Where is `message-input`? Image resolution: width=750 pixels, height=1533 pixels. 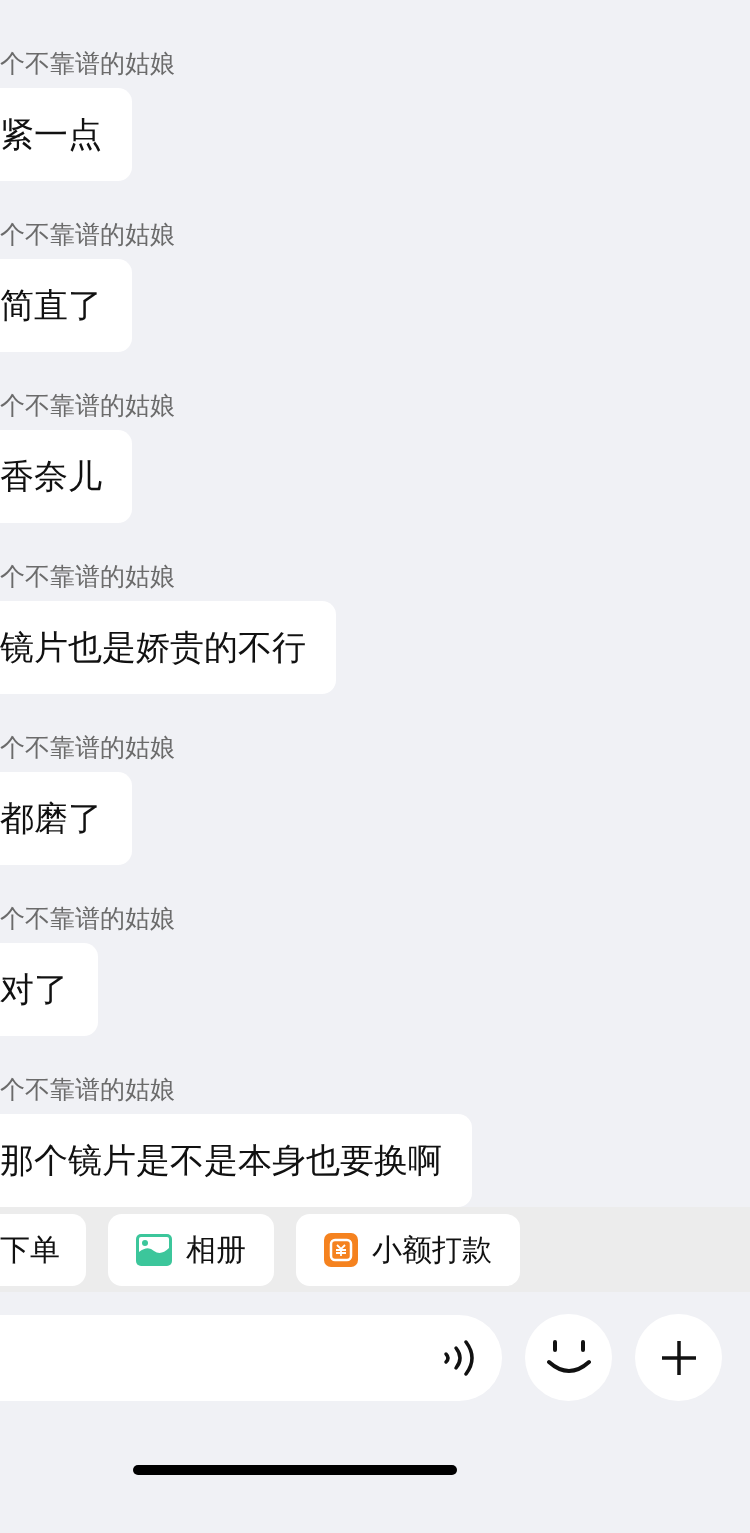 message-input is located at coordinates (251, 1357).